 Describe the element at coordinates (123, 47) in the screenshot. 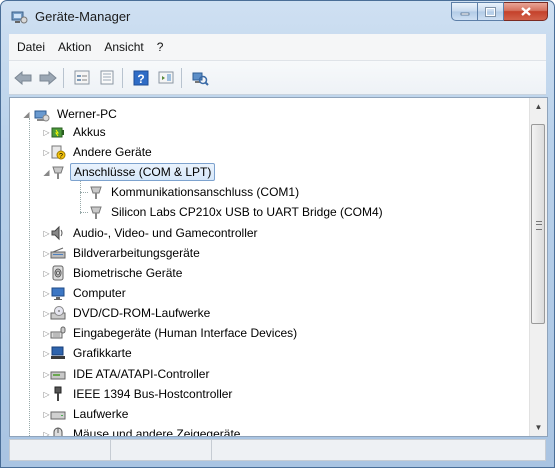

I see `menu-ansicht: Ansicht` at that location.